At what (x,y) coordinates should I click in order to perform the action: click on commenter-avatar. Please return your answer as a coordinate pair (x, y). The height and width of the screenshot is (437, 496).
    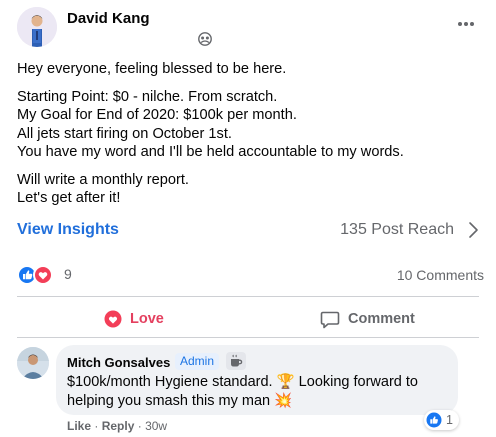
    Looking at the image, I should click on (33, 363).